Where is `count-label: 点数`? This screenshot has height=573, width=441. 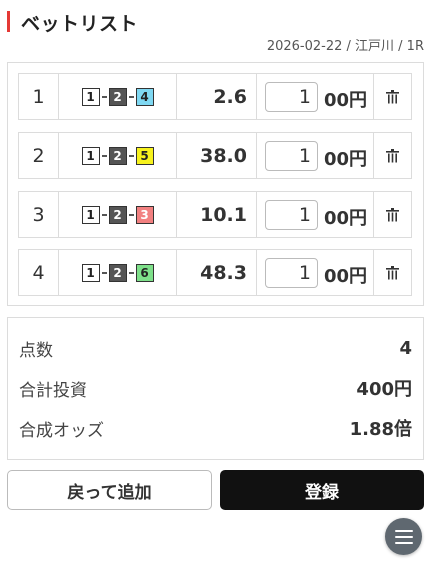
count-label: 点数 is located at coordinates (36, 350).